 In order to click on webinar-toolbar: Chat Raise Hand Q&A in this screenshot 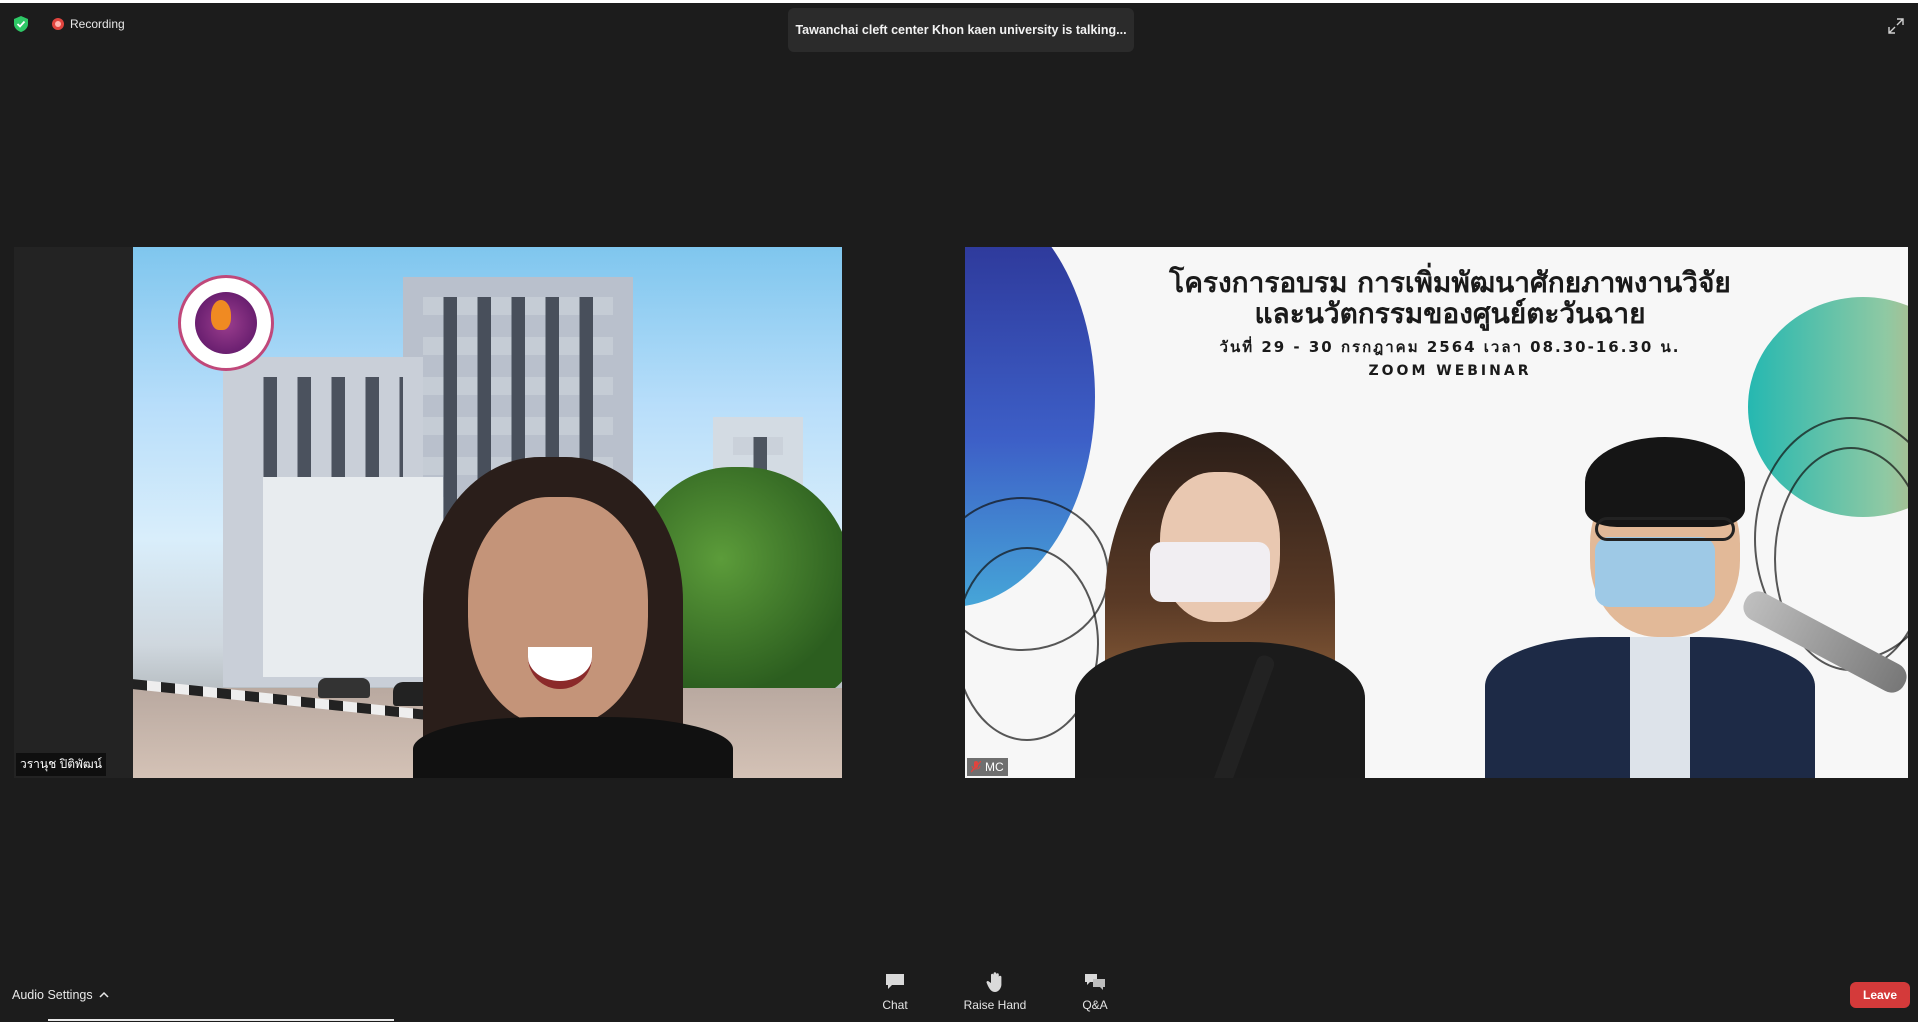, I will do `click(995, 991)`.